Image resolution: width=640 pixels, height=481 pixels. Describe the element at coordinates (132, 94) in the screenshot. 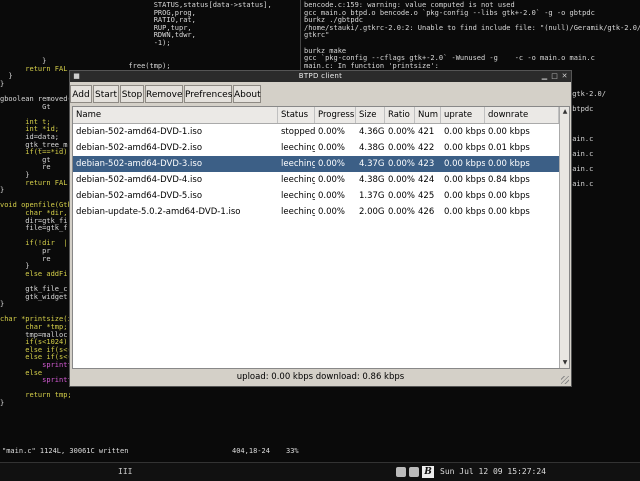

I see `stop-button: Stop` at that location.